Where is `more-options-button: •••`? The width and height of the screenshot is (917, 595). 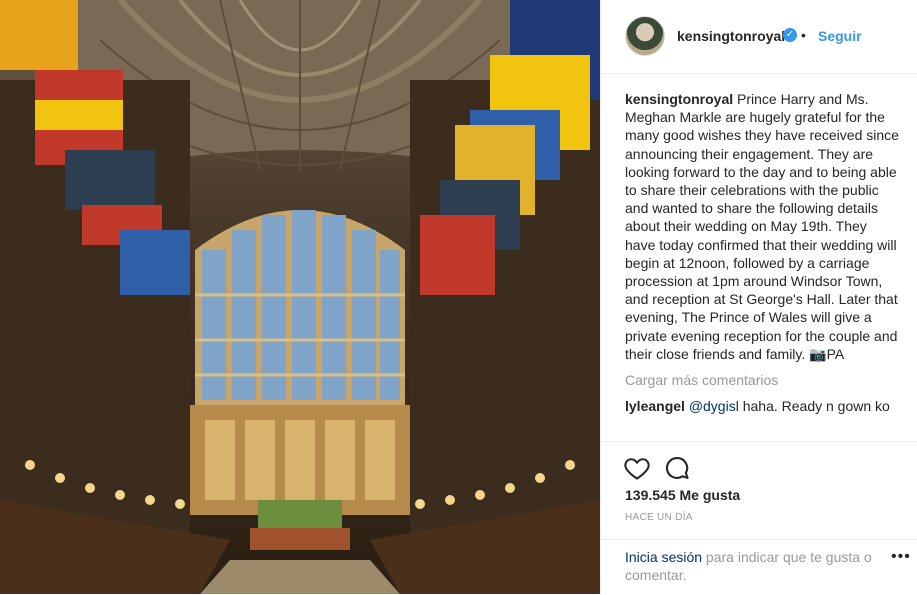
more-options-button: ••• is located at coordinates (901, 557).